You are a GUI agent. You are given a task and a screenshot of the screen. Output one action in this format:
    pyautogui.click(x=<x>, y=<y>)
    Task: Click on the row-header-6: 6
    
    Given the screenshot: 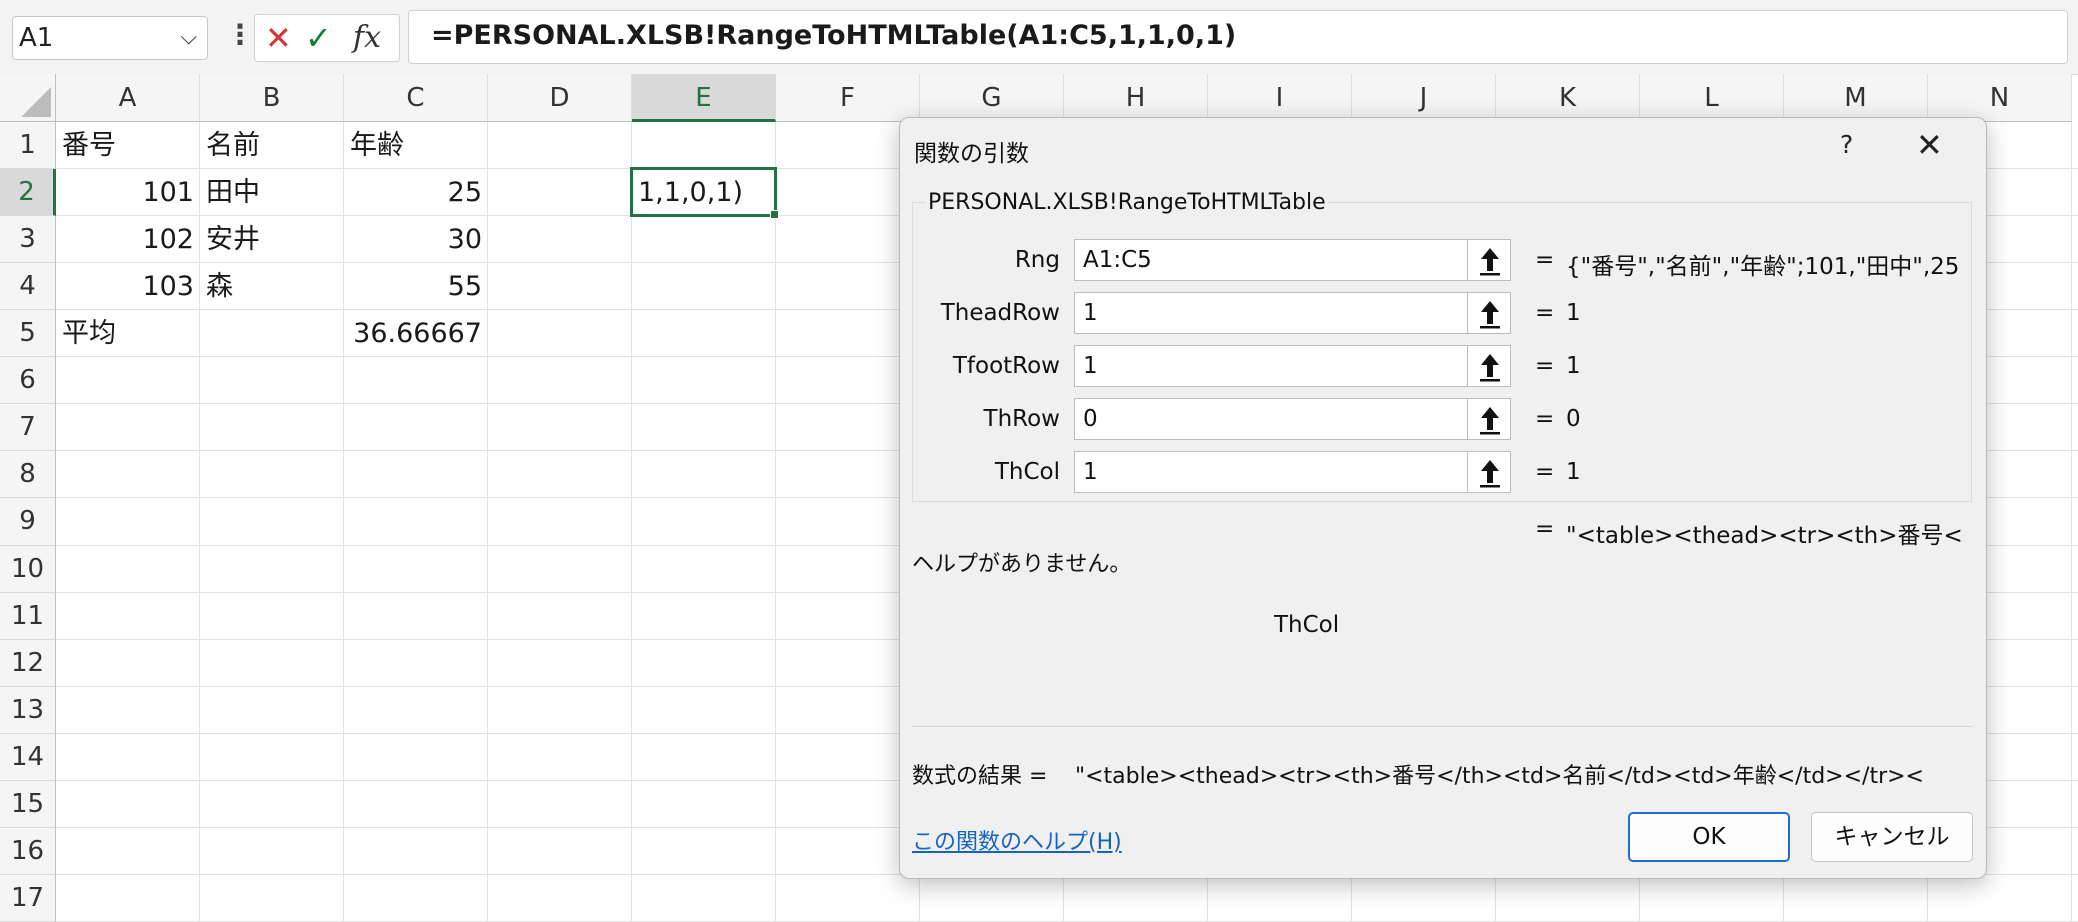 What is the action you would take?
    pyautogui.click(x=28, y=381)
    